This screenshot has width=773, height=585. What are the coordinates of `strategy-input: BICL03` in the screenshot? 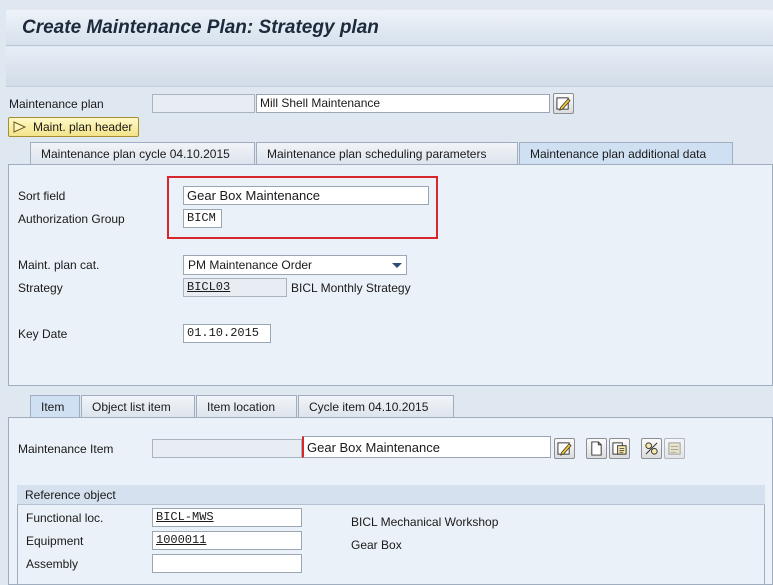 It's located at (235, 287).